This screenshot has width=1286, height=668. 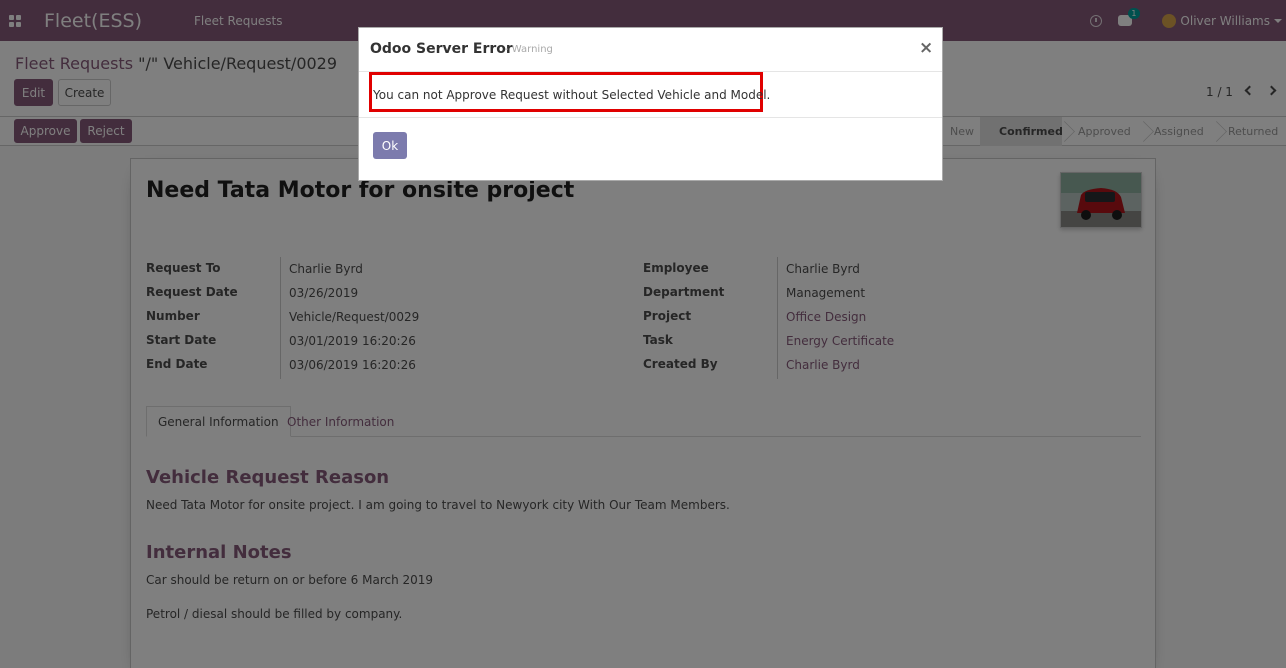 What do you see at coordinates (529, 49) in the screenshot?
I see `dialog-subtitle: - Warning` at bounding box center [529, 49].